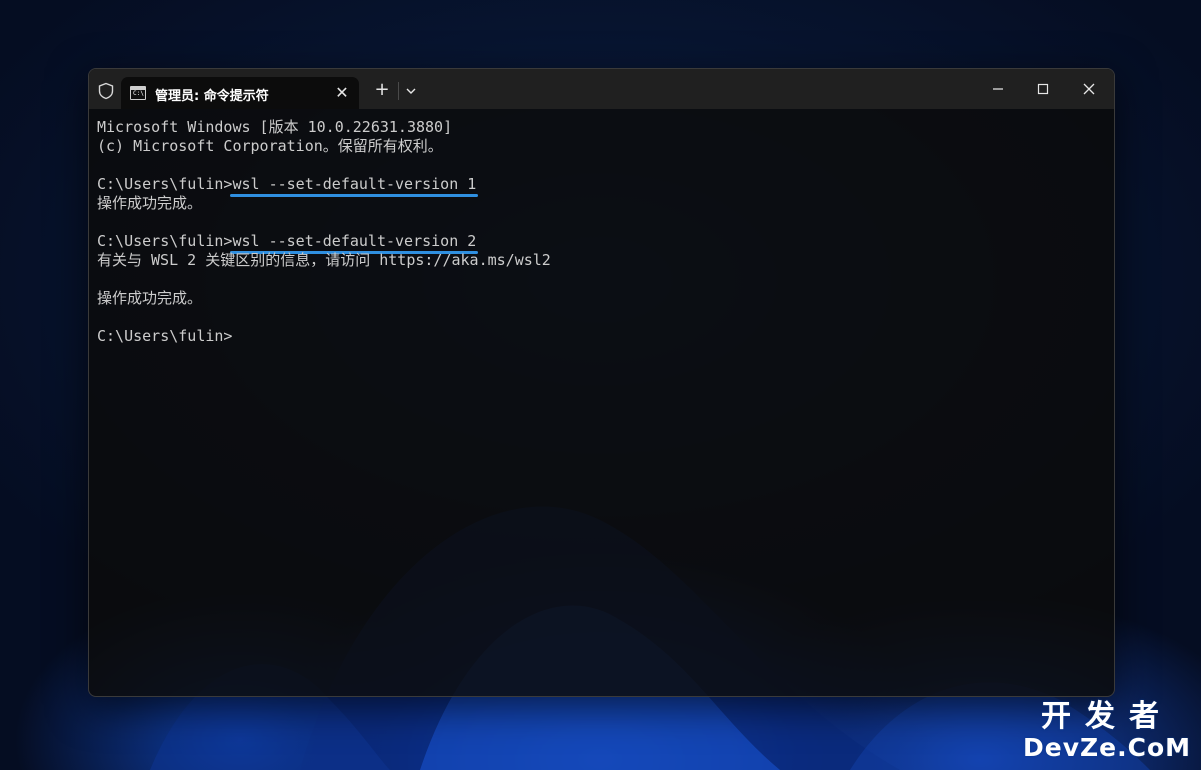 The width and height of the screenshot is (1201, 770). I want to click on highlighted-command: wsl --set-default-version 2, so click(354, 243).